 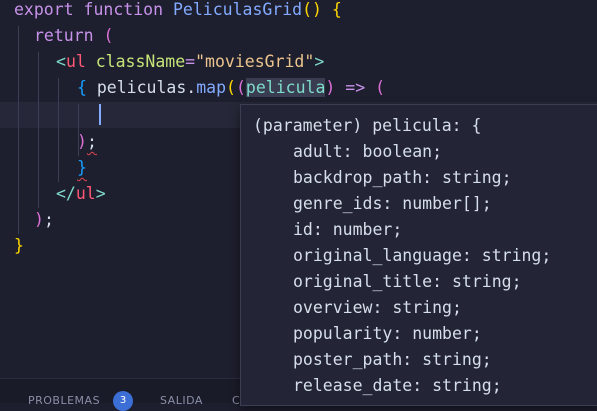 I want to click on code-line-7: }, so click(x=82, y=168).